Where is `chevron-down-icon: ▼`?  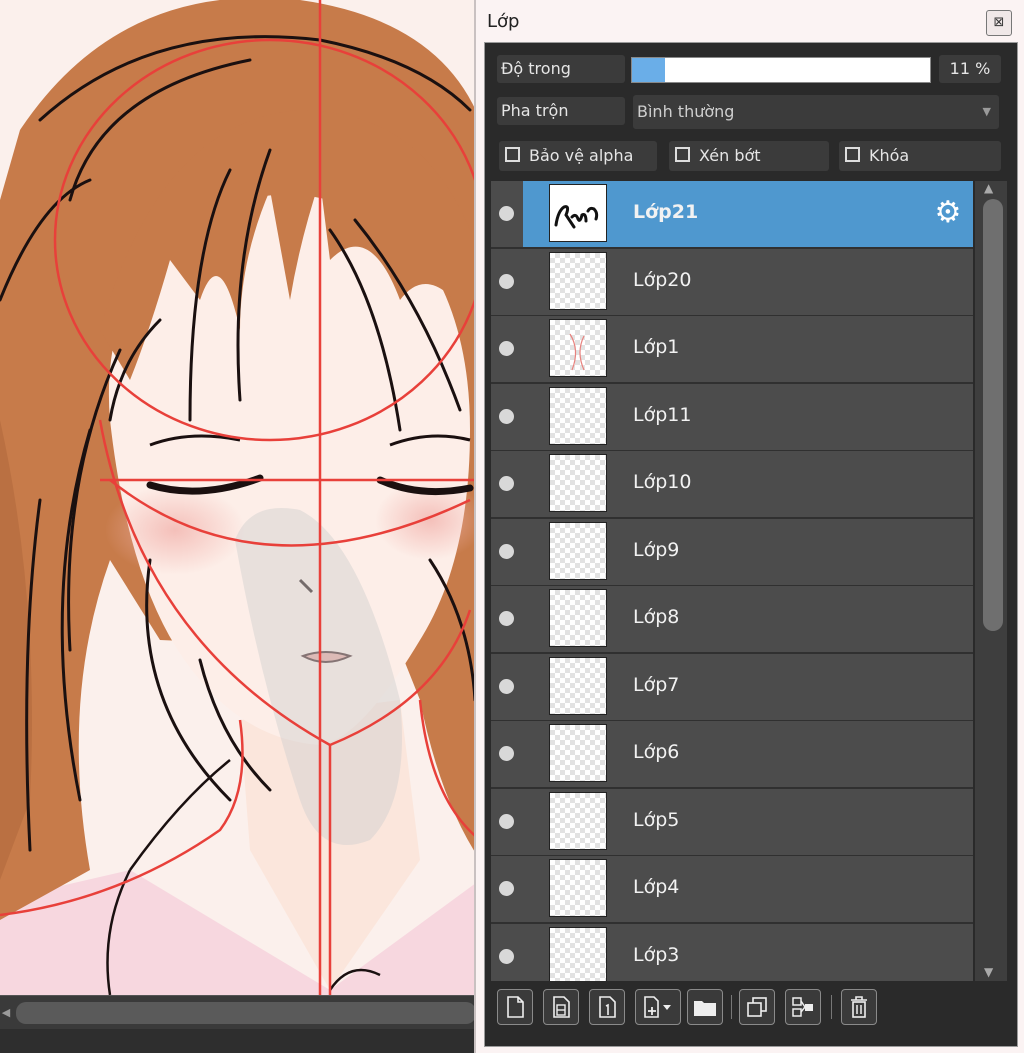
chevron-down-icon: ▼ is located at coordinates (986, 111).